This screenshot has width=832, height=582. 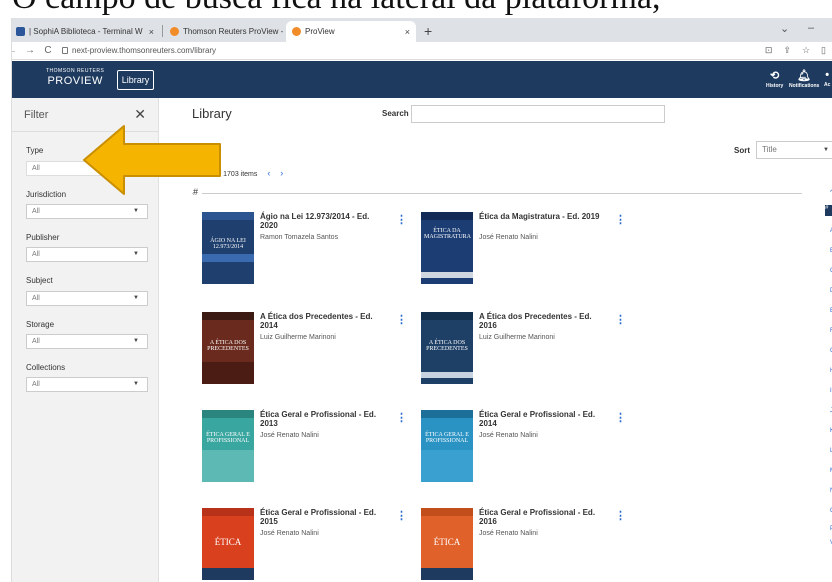 I want to click on new-tab-button: +, so click(x=428, y=31).